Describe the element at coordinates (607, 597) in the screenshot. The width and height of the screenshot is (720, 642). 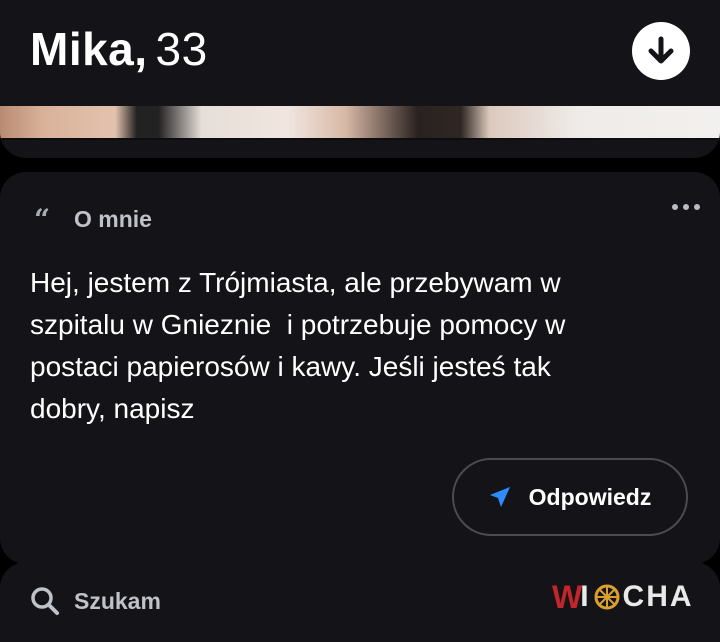
I see `wheel-icon` at that location.